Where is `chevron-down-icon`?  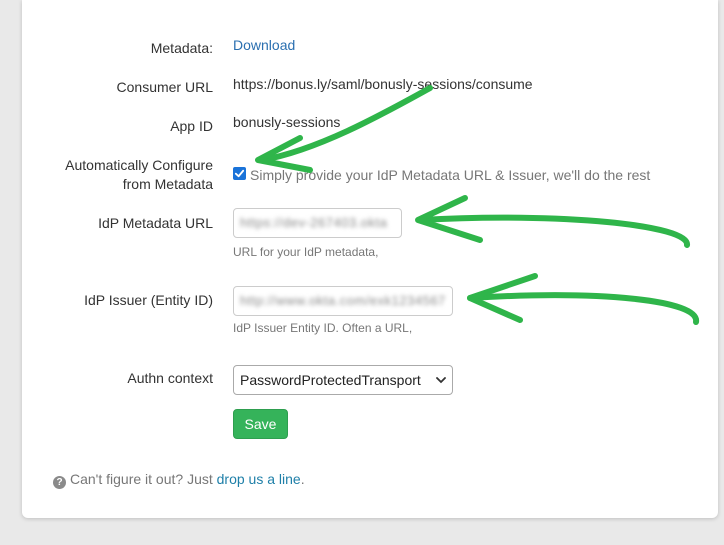 chevron-down-icon is located at coordinates (441, 380).